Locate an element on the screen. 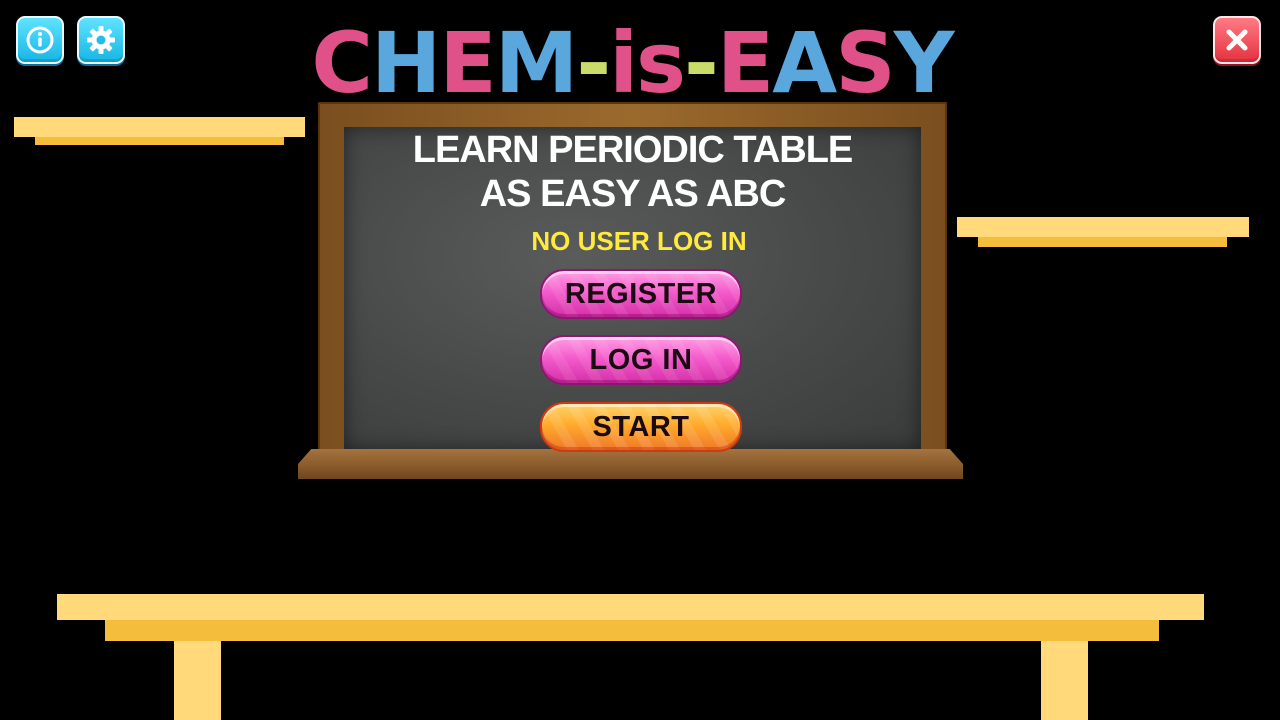 Image resolution: width=1280 pixels, height=720 pixels. table-leg-left is located at coordinates (197, 680).